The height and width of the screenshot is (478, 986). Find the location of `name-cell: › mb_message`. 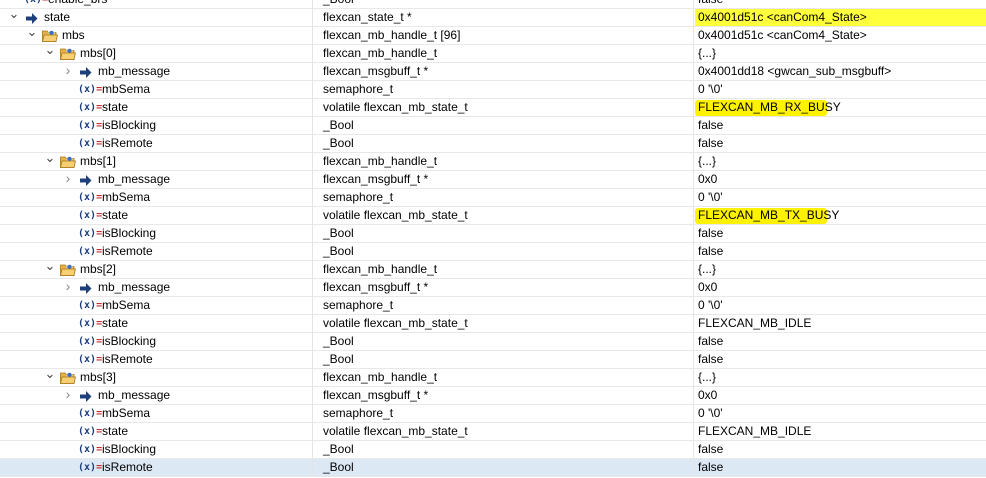

name-cell: › mb_message is located at coordinates (156, 71).